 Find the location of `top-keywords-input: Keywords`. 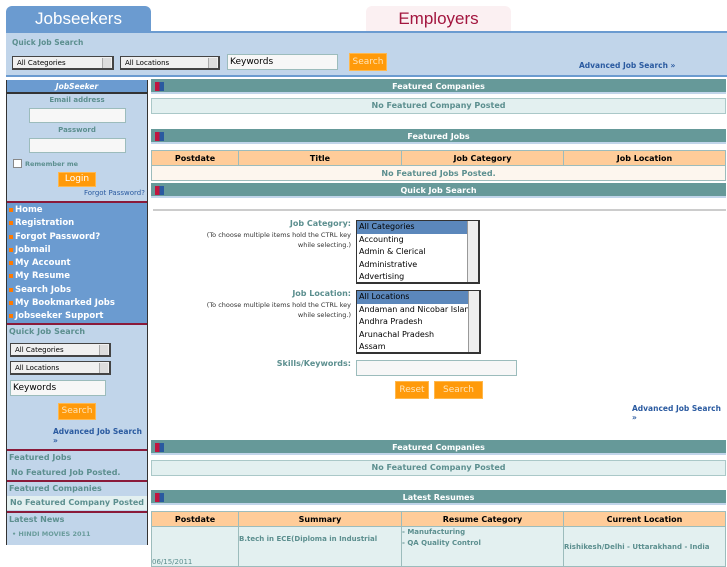

top-keywords-input: Keywords is located at coordinates (282, 62).